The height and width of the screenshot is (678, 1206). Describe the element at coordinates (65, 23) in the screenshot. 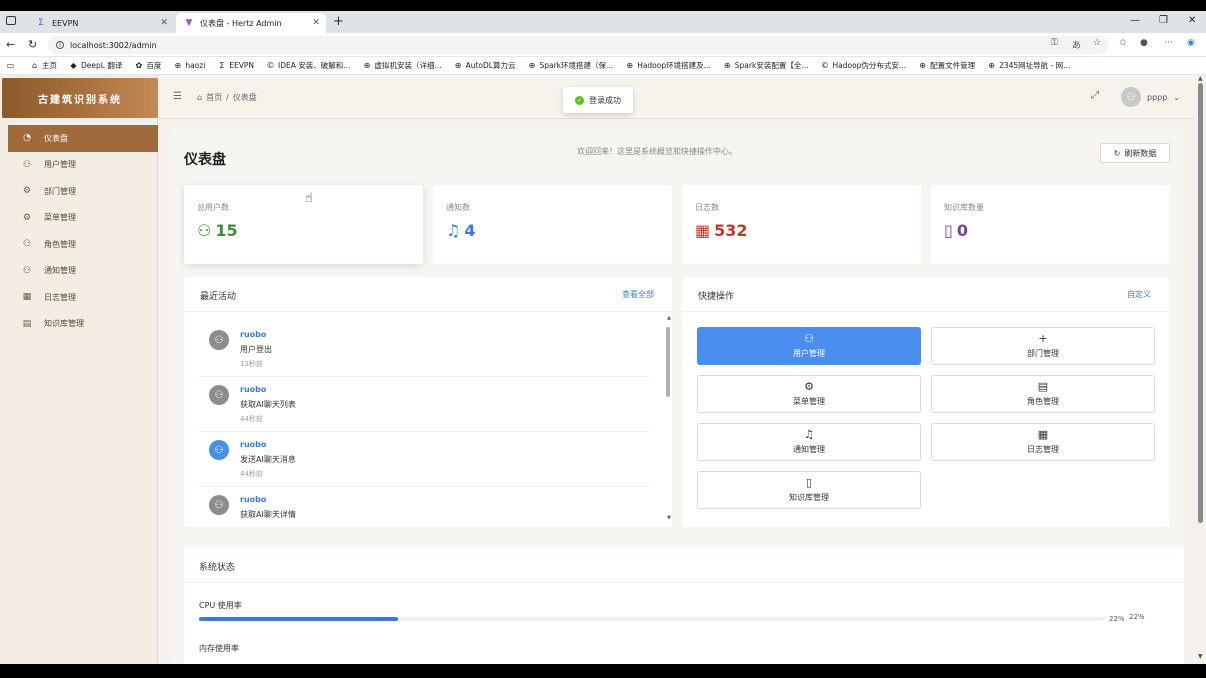

I see `tab-title: EEVPN` at that location.